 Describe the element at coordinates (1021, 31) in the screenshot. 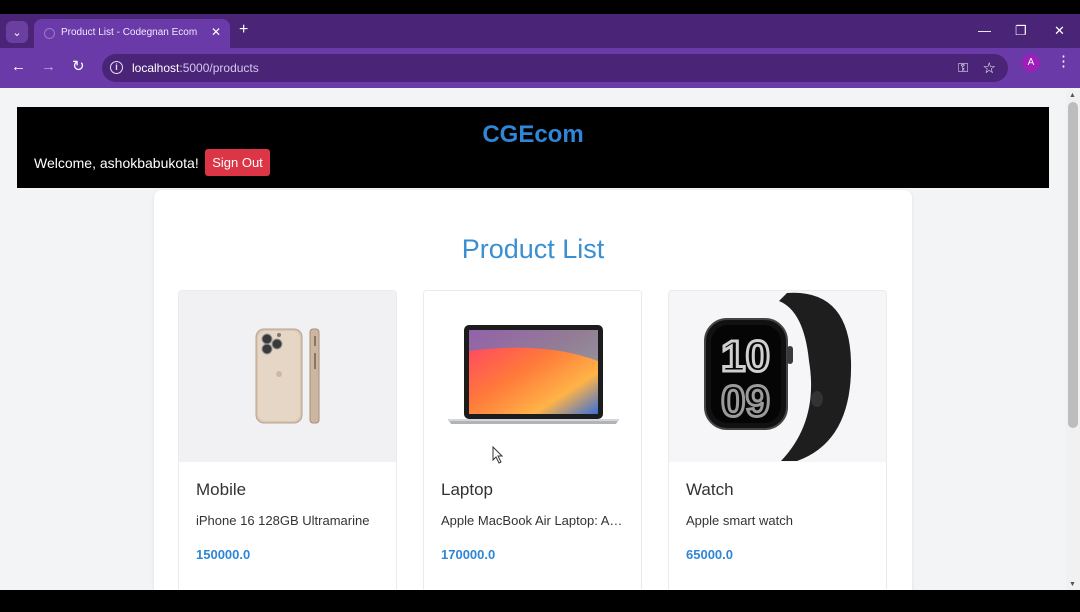

I see `restore-icon: ❐` at that location.